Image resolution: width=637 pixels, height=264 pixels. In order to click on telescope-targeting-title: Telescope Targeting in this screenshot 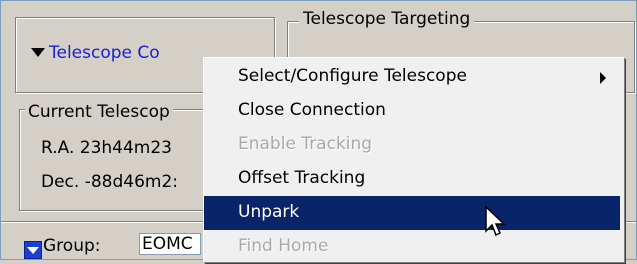, I will do `click(387, 19)`.